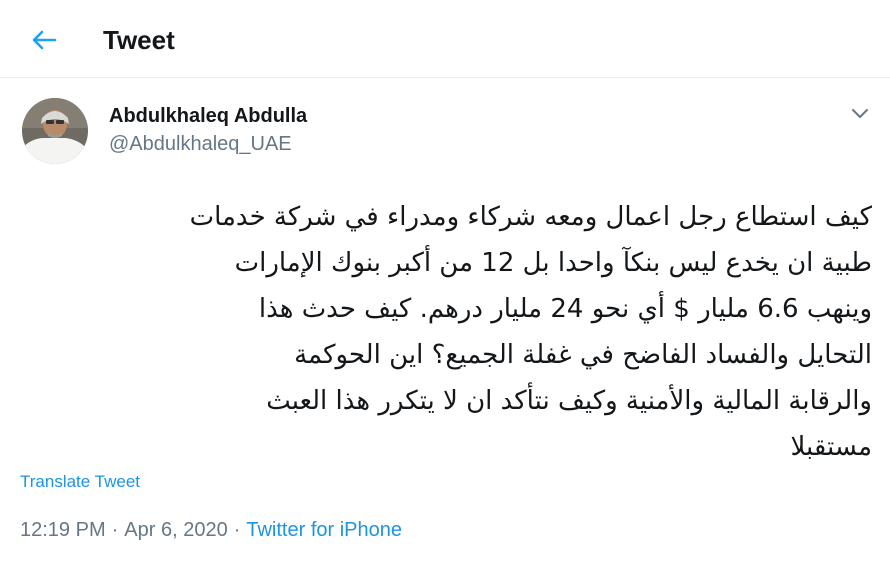  Describe the element at coordinates (200, 144) in the screenshot. I see `author-handle: @Abdulkhaleq_UAE` at that location.